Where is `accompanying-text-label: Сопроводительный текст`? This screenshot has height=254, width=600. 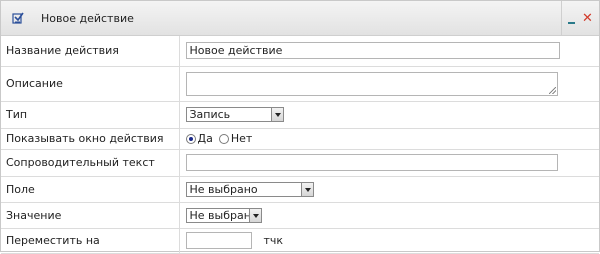 accompanying-text-label: Сопроводительный текст is located at coordinates (90, 163).